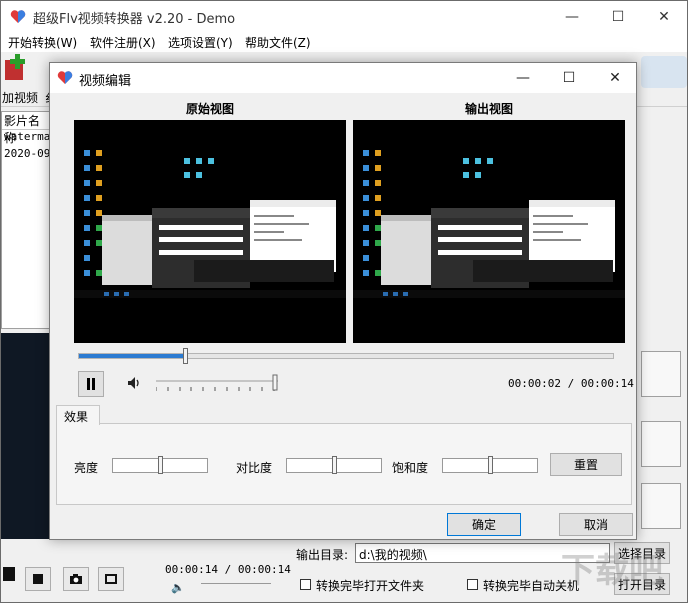  What do you see at coordinates (572, 16) in the screenshot?
I see `main-minimize-button: —` at bounding box center [572, 16].